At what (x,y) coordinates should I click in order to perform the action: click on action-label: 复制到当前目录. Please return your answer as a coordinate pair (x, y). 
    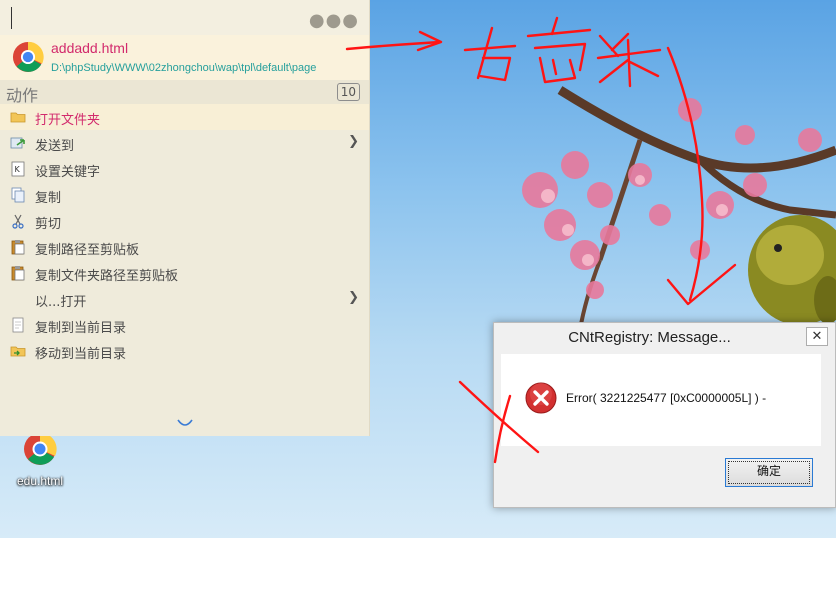
    Looking at the image, I should click on (81, 328).